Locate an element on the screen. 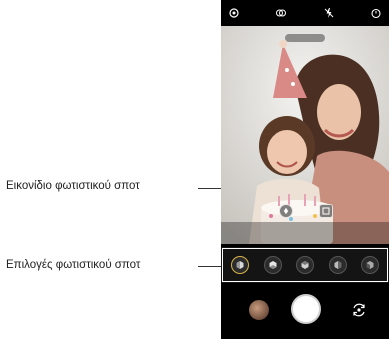  spotlight-options-highlight is located at coordinates (305, 265).